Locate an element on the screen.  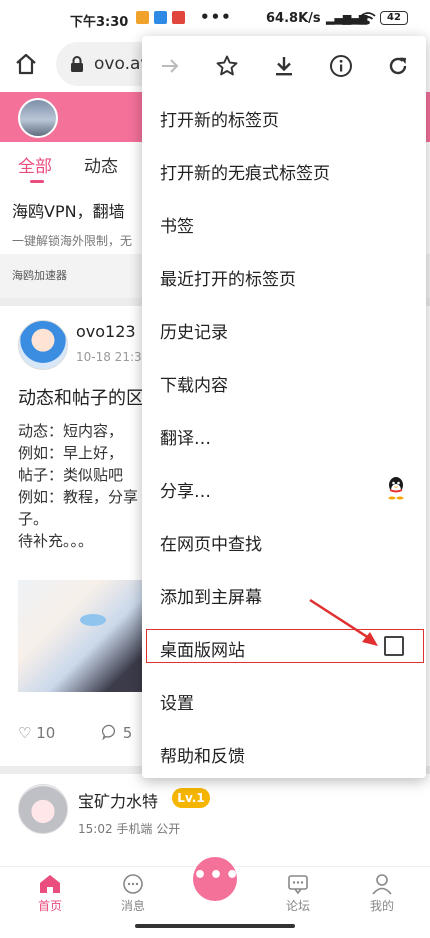
menu-history: 历史记录 is located at coordinates (284, 329).